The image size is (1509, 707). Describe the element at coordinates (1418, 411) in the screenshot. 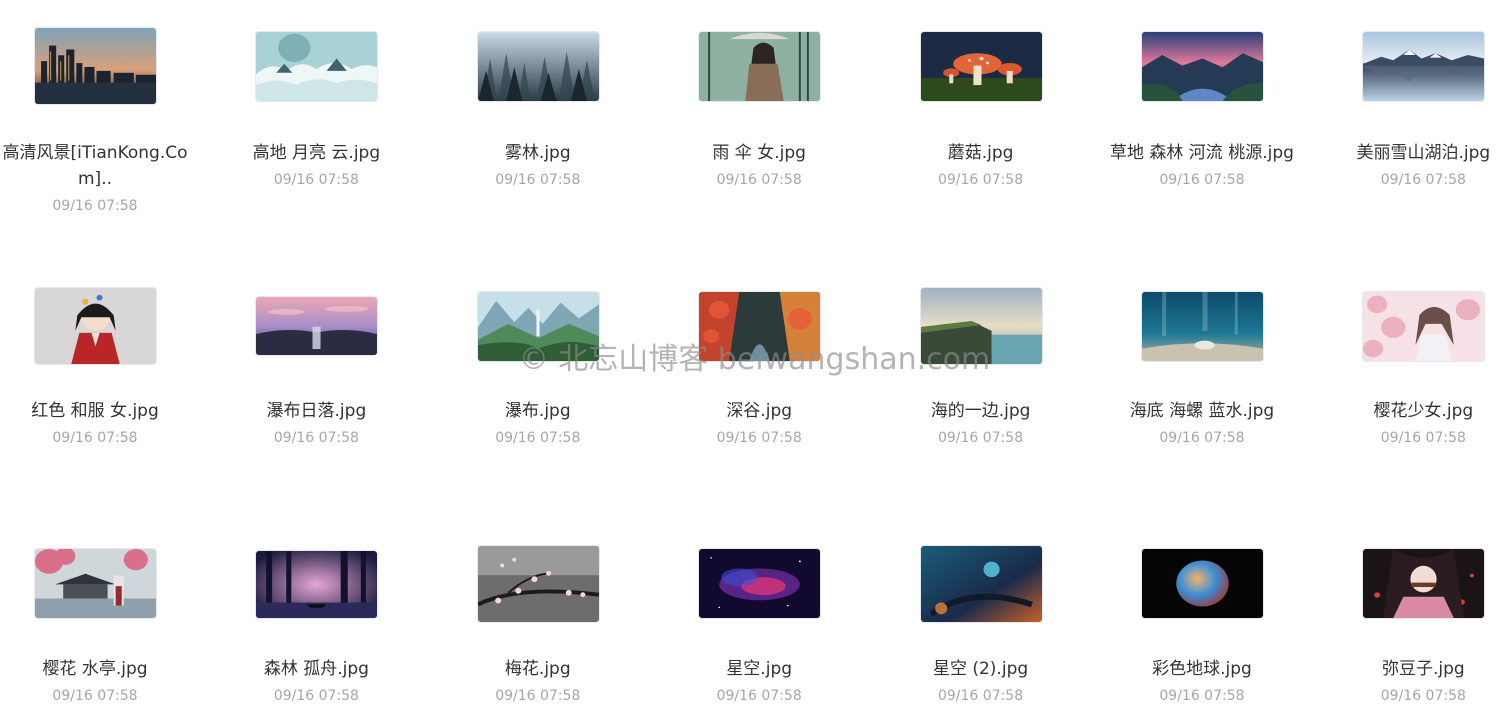

I see `file-name: 樱花少女.jpg` at that location.